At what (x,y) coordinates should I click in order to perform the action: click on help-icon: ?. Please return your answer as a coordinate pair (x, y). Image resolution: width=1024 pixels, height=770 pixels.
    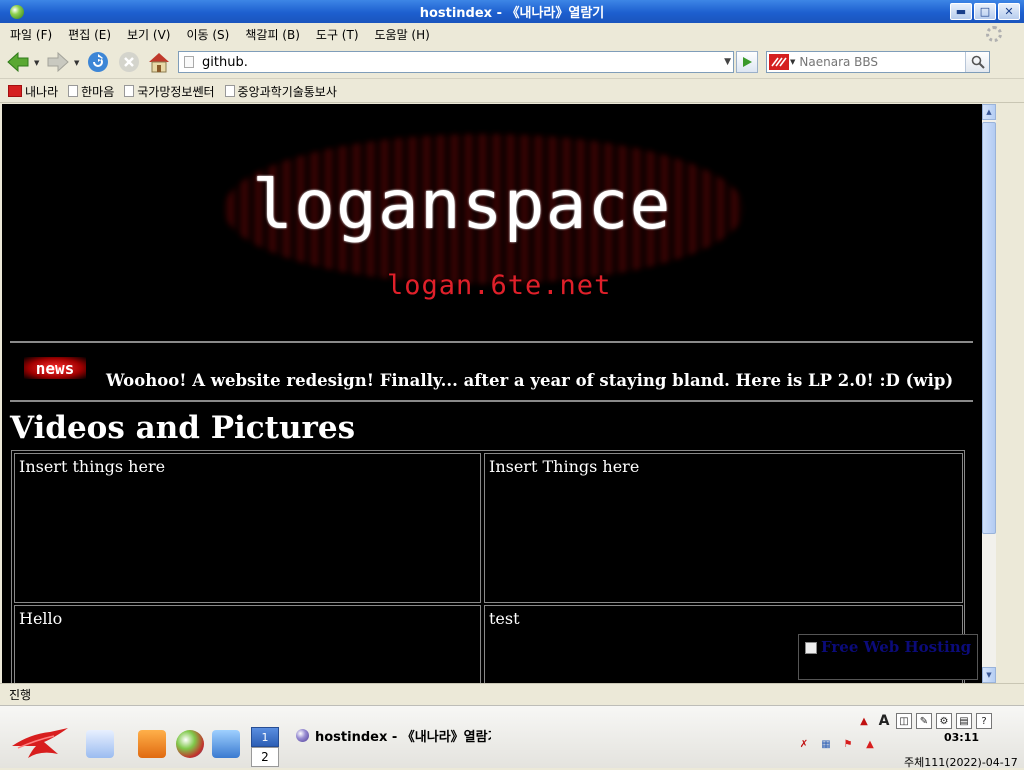
    Looking at the image, I should click on (984, 721).